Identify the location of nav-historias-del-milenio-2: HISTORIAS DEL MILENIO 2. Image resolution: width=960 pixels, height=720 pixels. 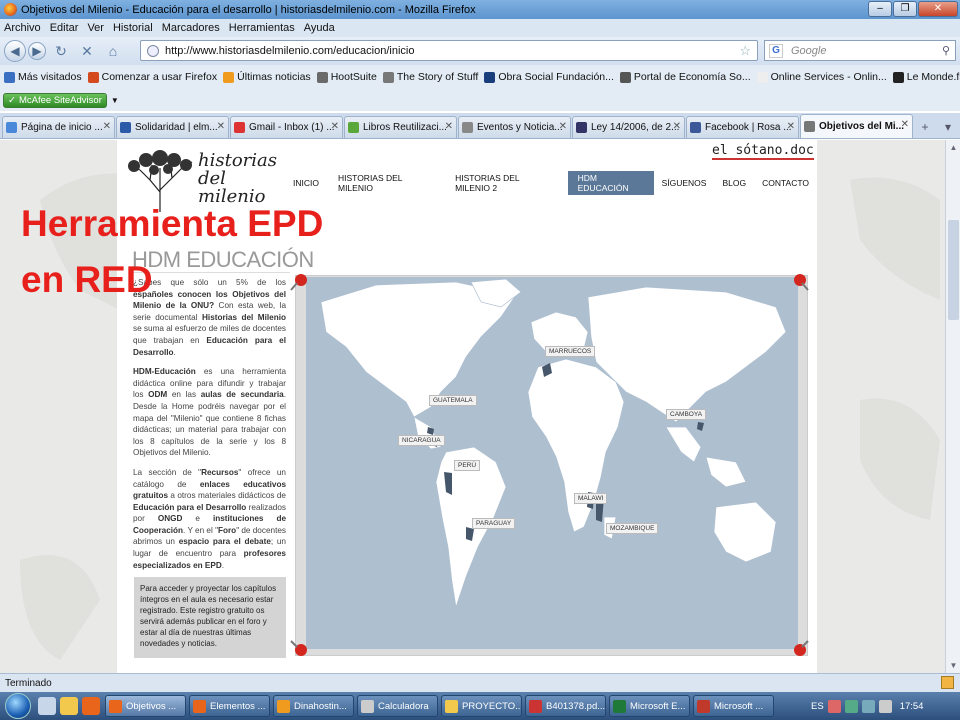
(504, 183).